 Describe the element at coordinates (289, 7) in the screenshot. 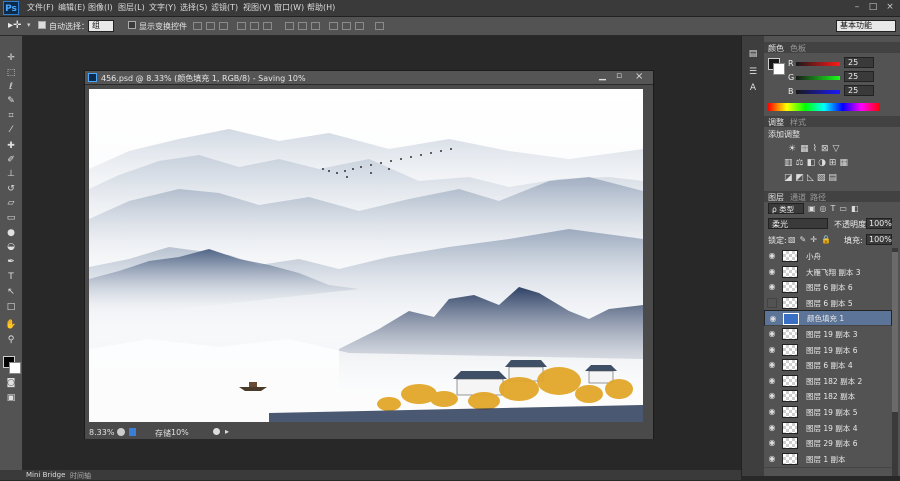

I see `menu-window: 窗口(W)` at that location.